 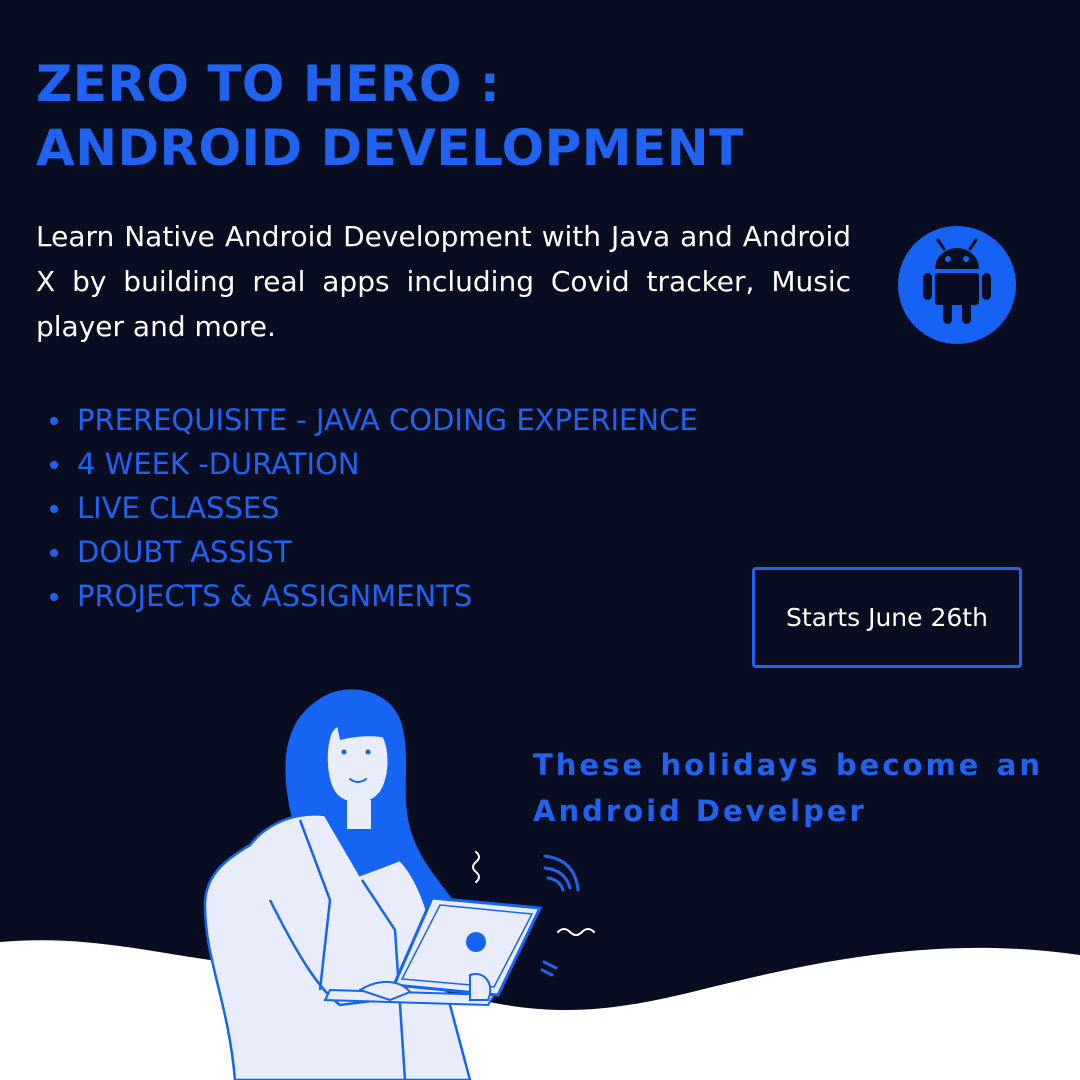 I want to click on feature-item: LIVE CLASSES, so click(x=373, y=508).